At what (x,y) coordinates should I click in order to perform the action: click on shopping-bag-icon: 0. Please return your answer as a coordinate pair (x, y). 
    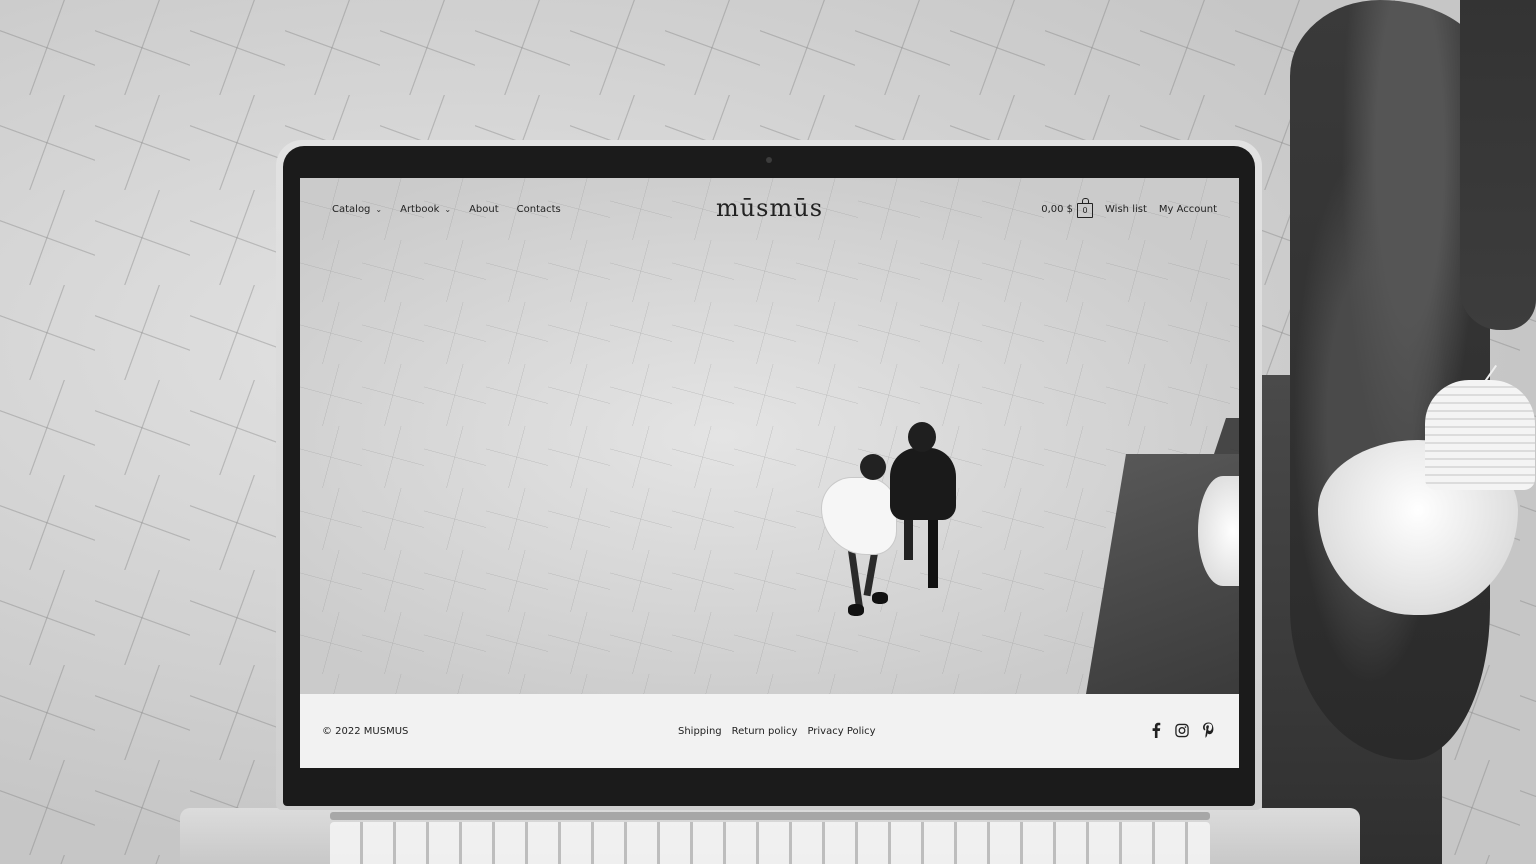
    Looking at the image, I should click on (1085, 208).